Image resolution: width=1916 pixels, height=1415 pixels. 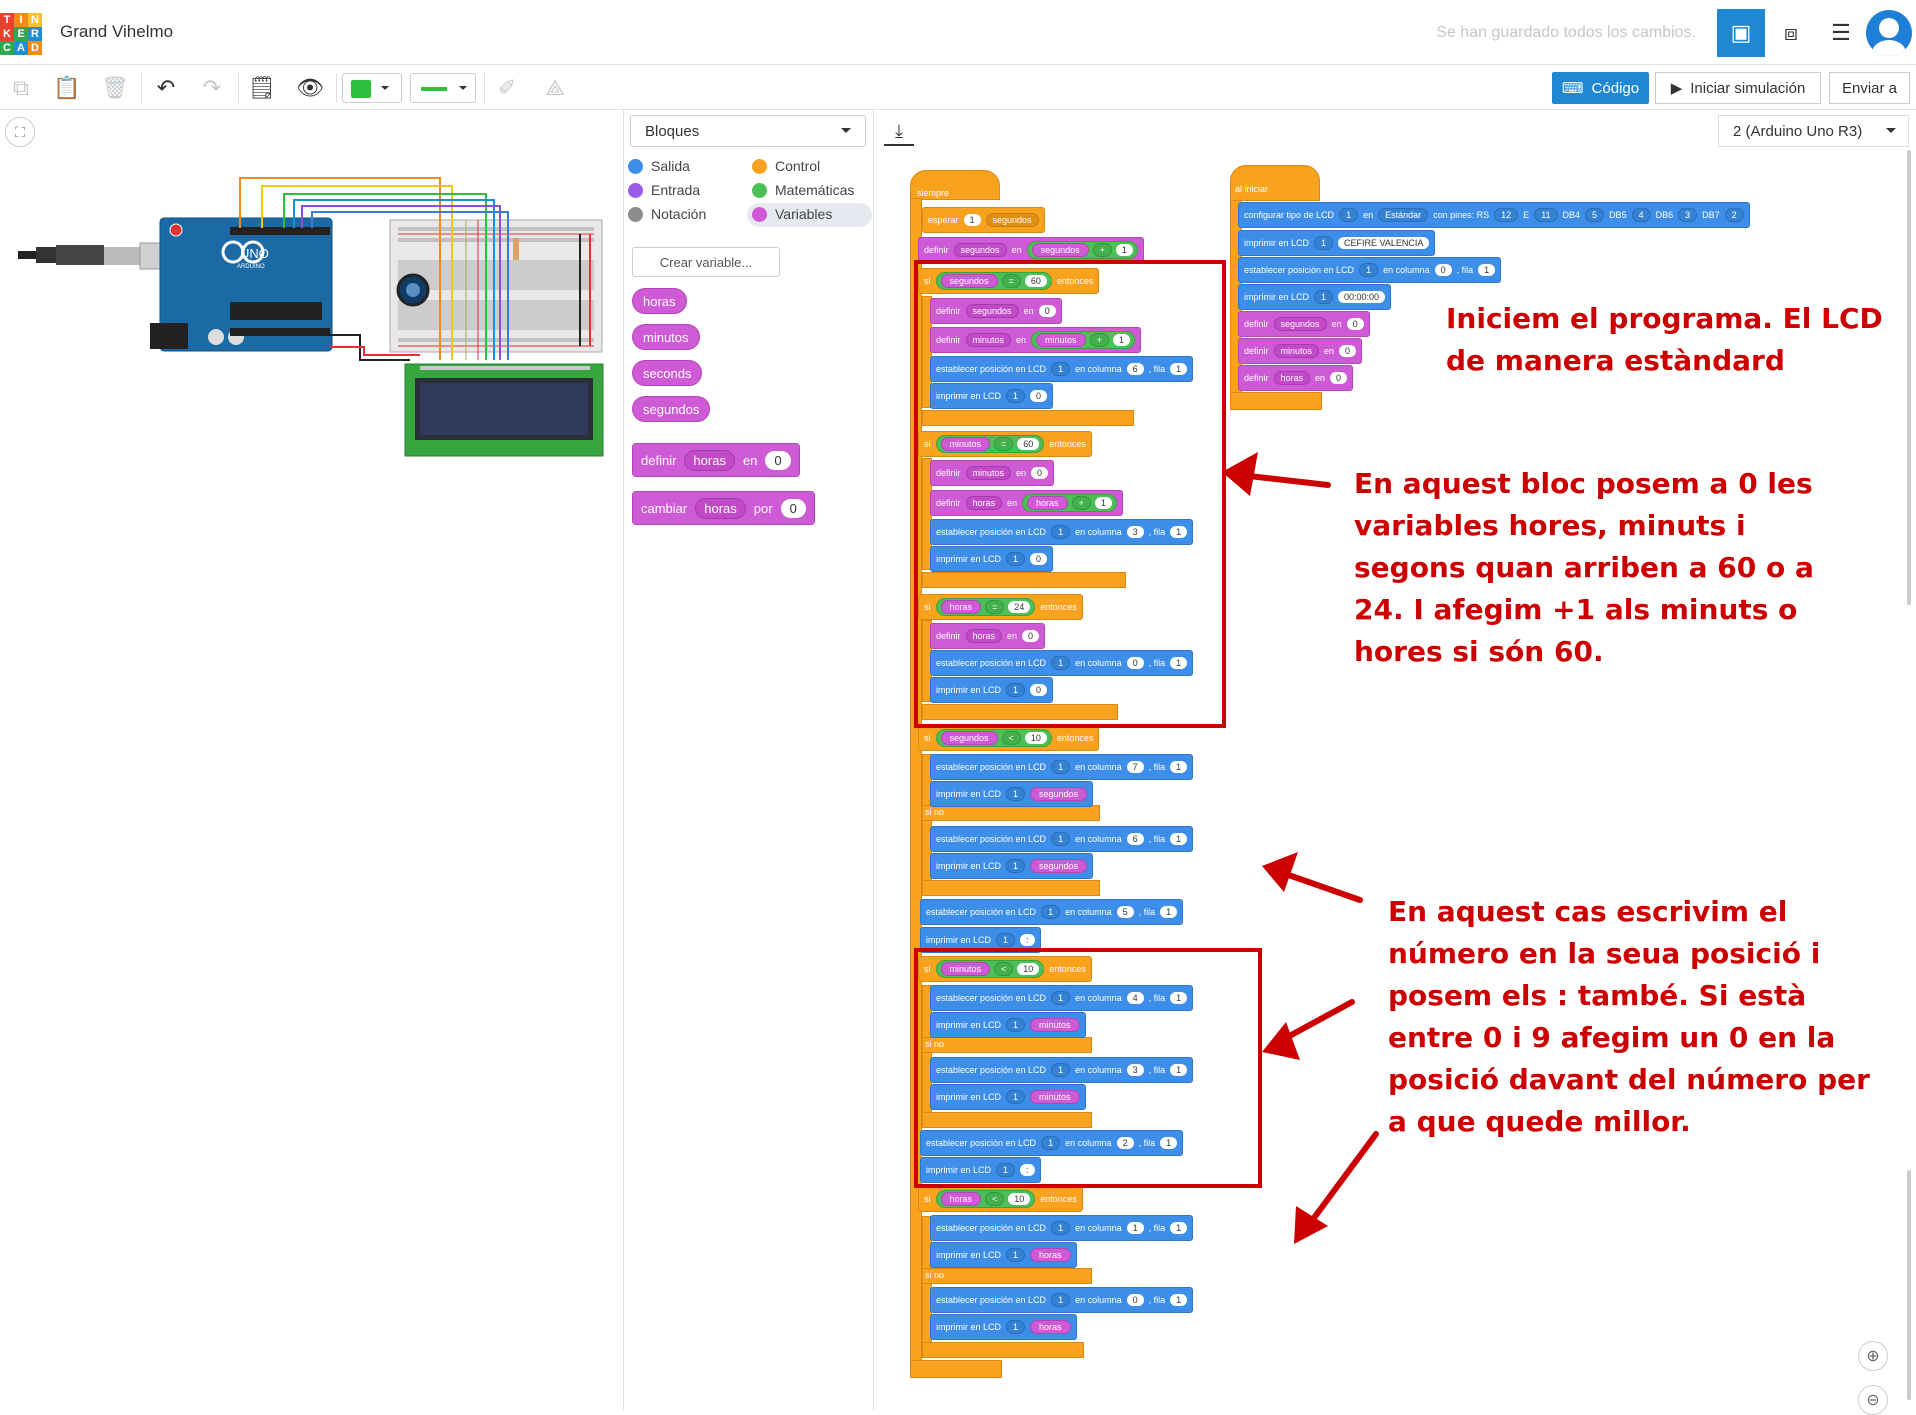 I want to click on zoom-in-icon: ⊕, so click(x=1873, y=1356).